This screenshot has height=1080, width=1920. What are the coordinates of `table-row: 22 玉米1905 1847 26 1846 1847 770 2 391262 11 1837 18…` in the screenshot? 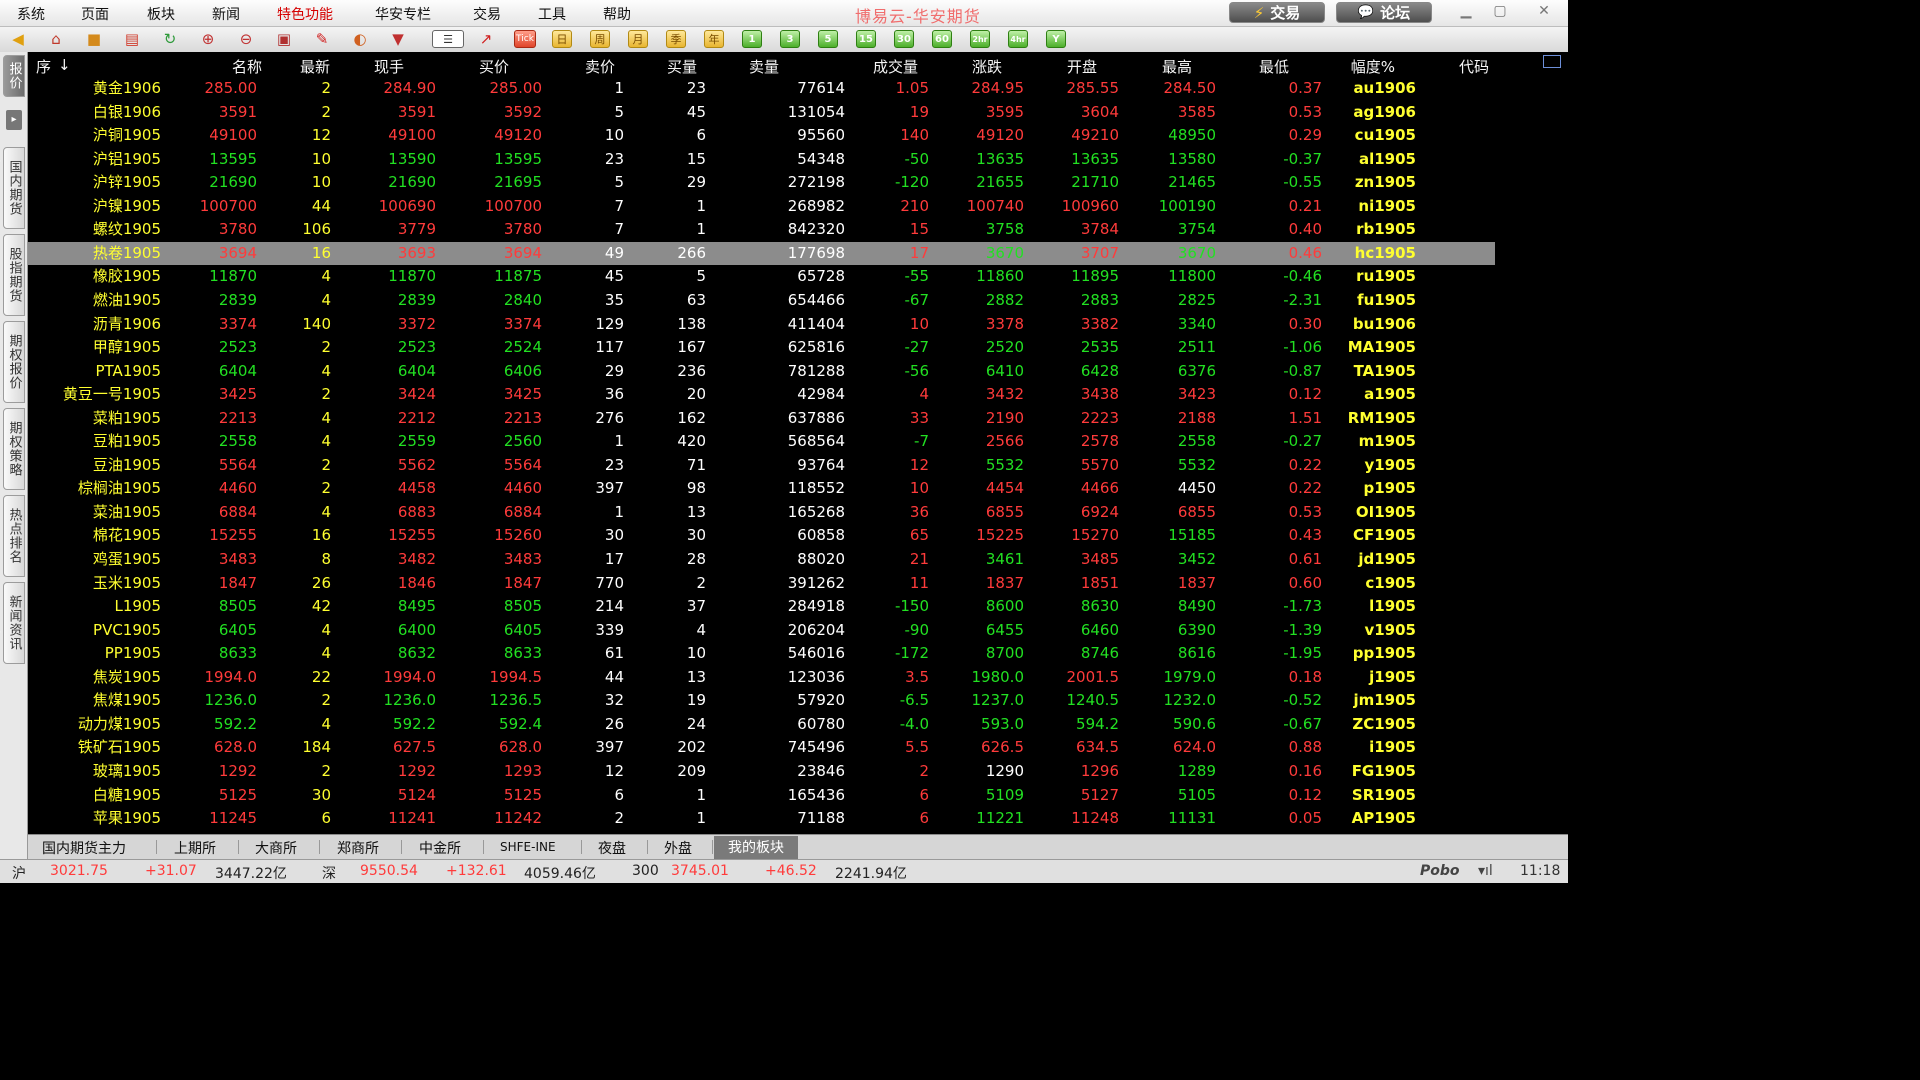 It's located at (747, 583).